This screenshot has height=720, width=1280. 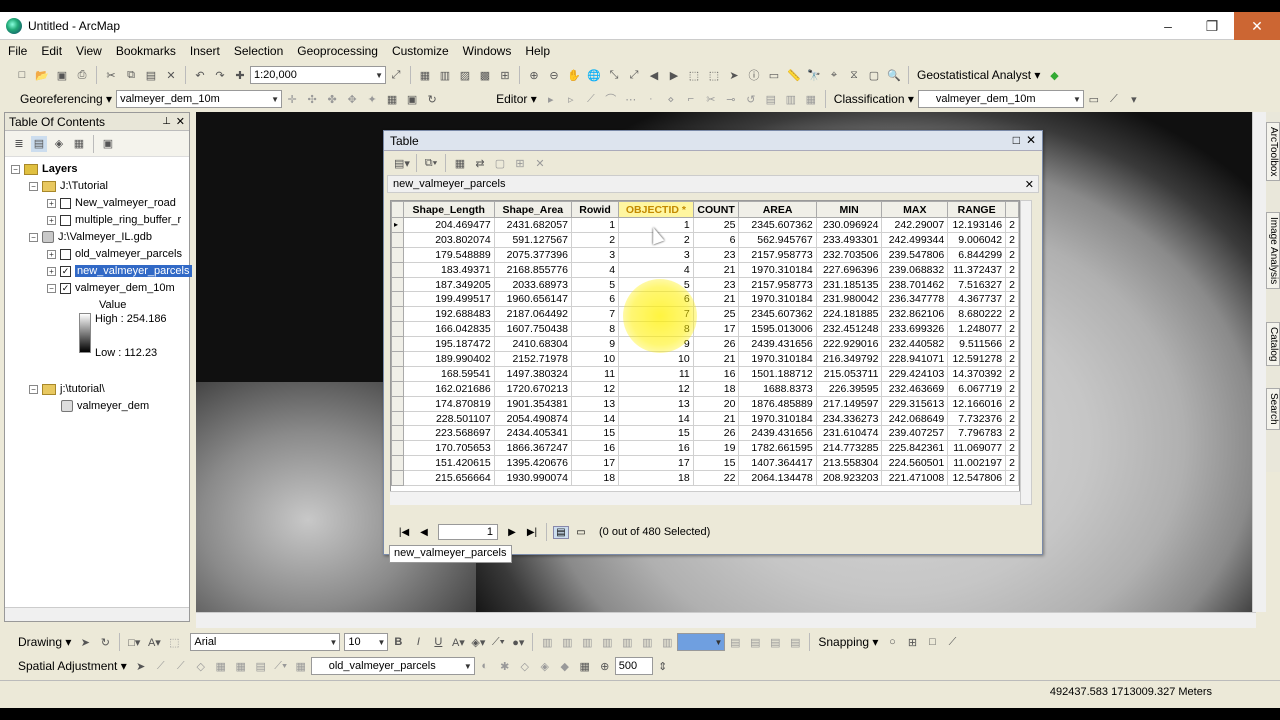 What do you see at coordinates (952, 642) in the screenshot?
I see `edge-snapping-icon: ⟋` at bounding box center [952, 642].